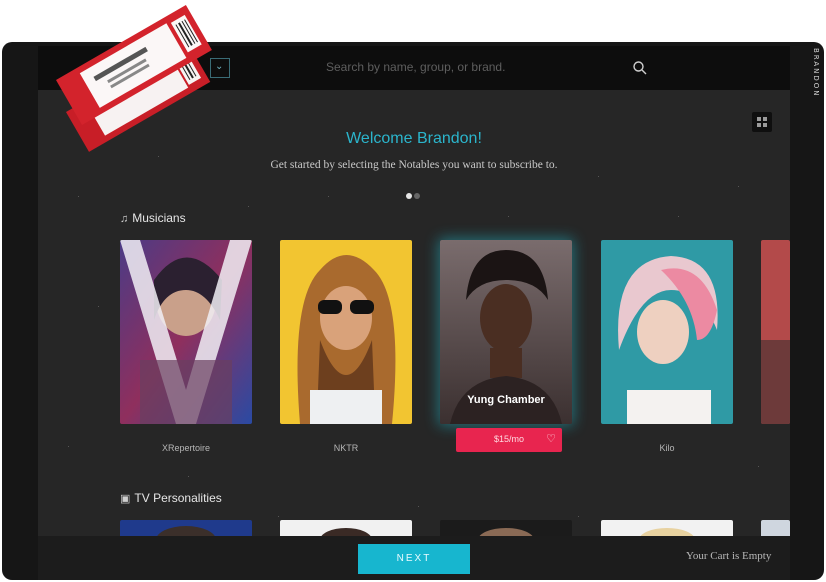 The image size is (826, 582). I want to click on notable-card-kilo, so click(667, 332).